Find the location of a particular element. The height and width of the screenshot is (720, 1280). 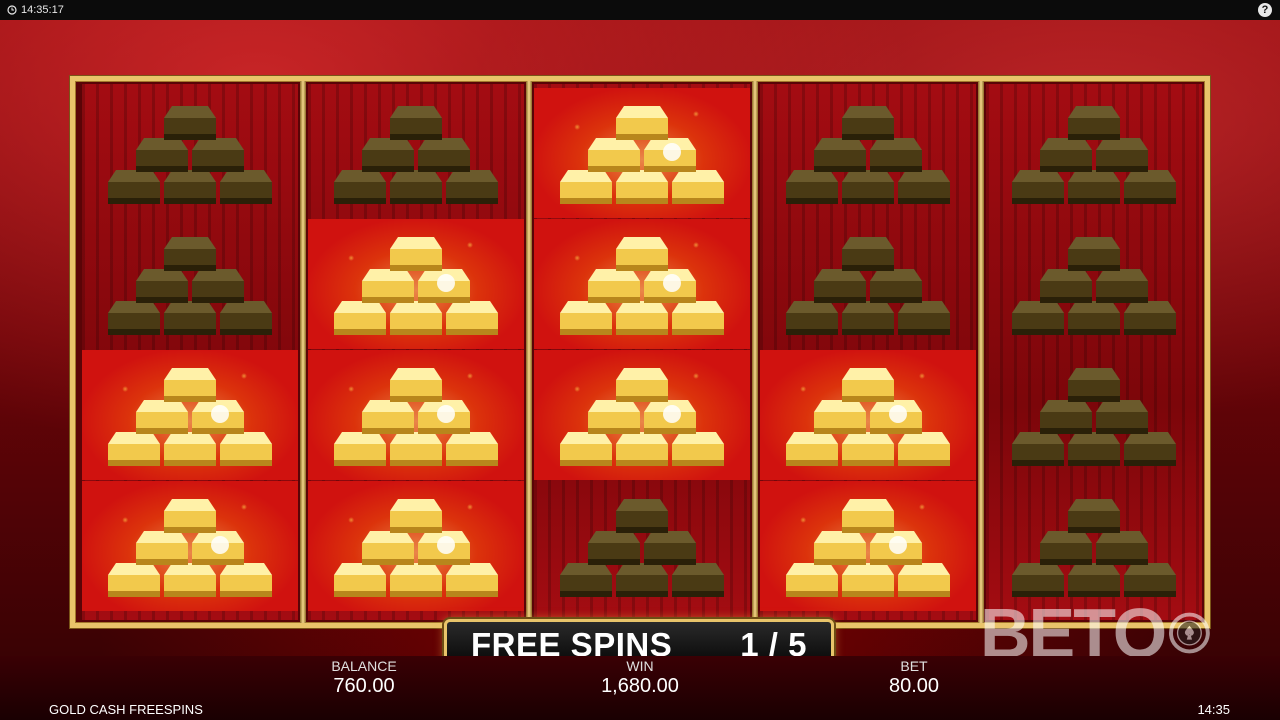

clock: 14:35:17 is located at coordinates (35, 10).